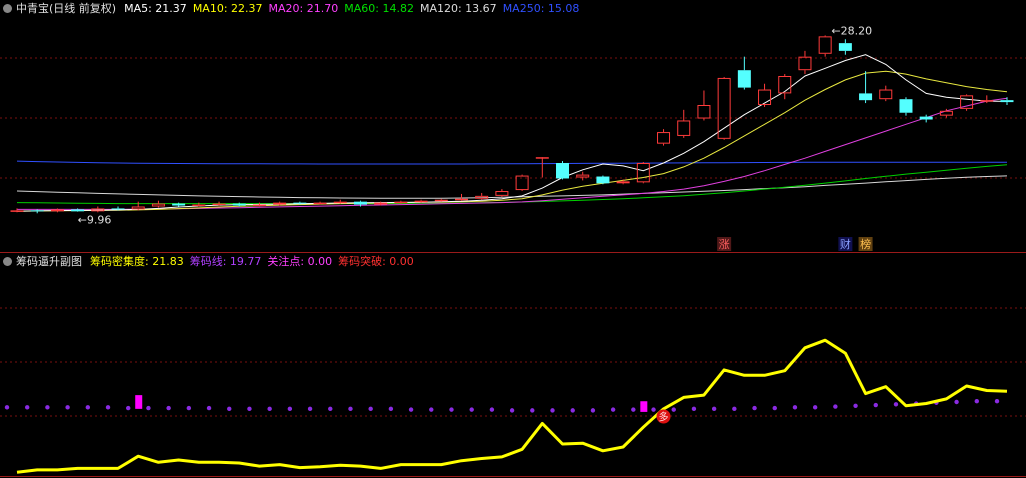  What do you see at coordinates (139, 402) in the screenshot?
I see `focus-point-bar` at bounding box center [139, 402].